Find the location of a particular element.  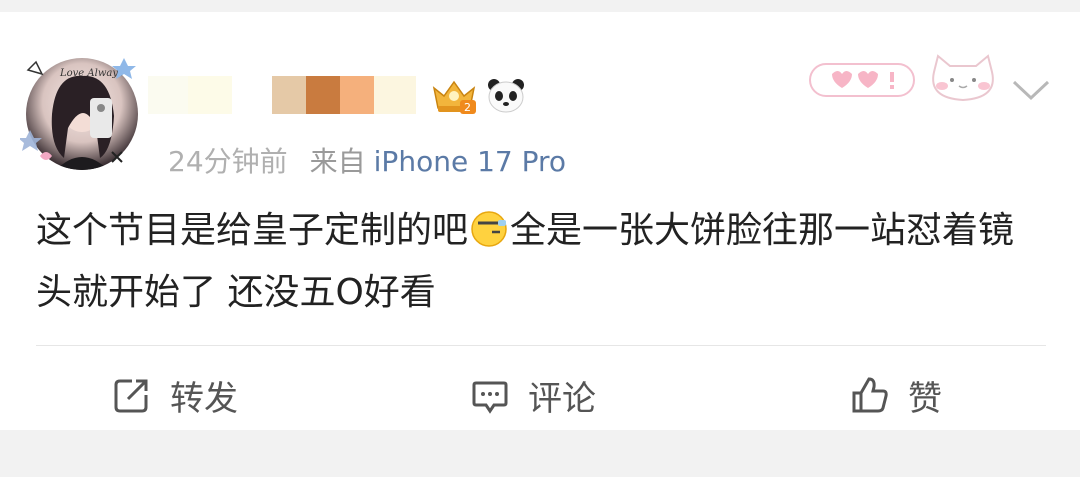

crown-badge-icon: 2 is located at coordinates (454, 97).